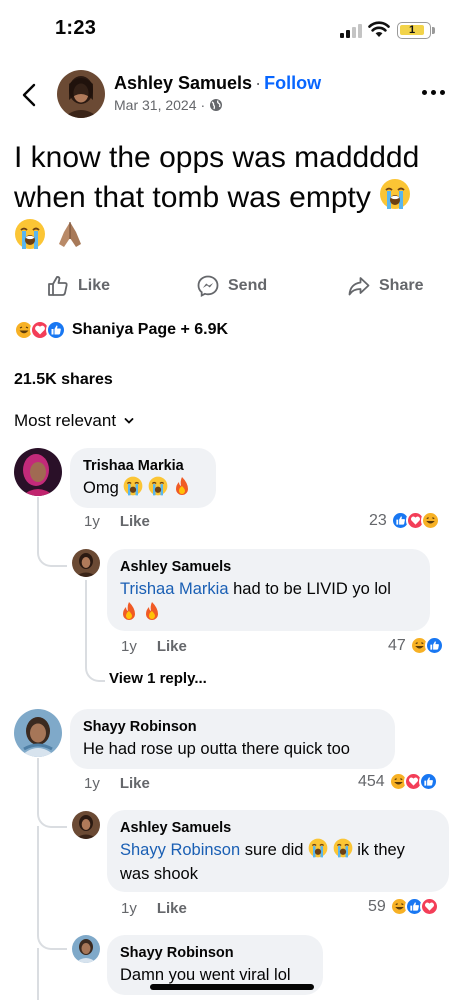 This screenshot has height=1000, width=462. Describe the element at coordinates (174, 589) in the screenshot. I see `mention-link: Trishaa Markia` at that location.